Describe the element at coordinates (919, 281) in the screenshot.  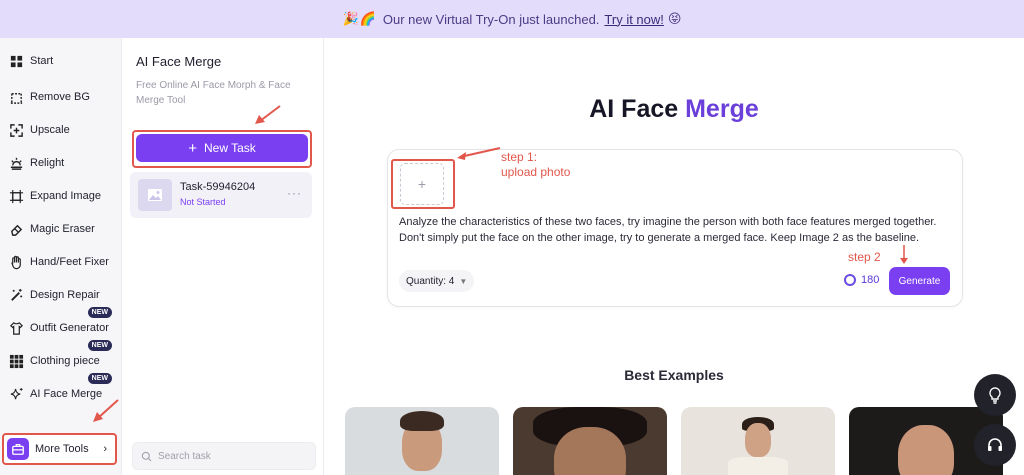
I see `generate-button: Generate` at that location.